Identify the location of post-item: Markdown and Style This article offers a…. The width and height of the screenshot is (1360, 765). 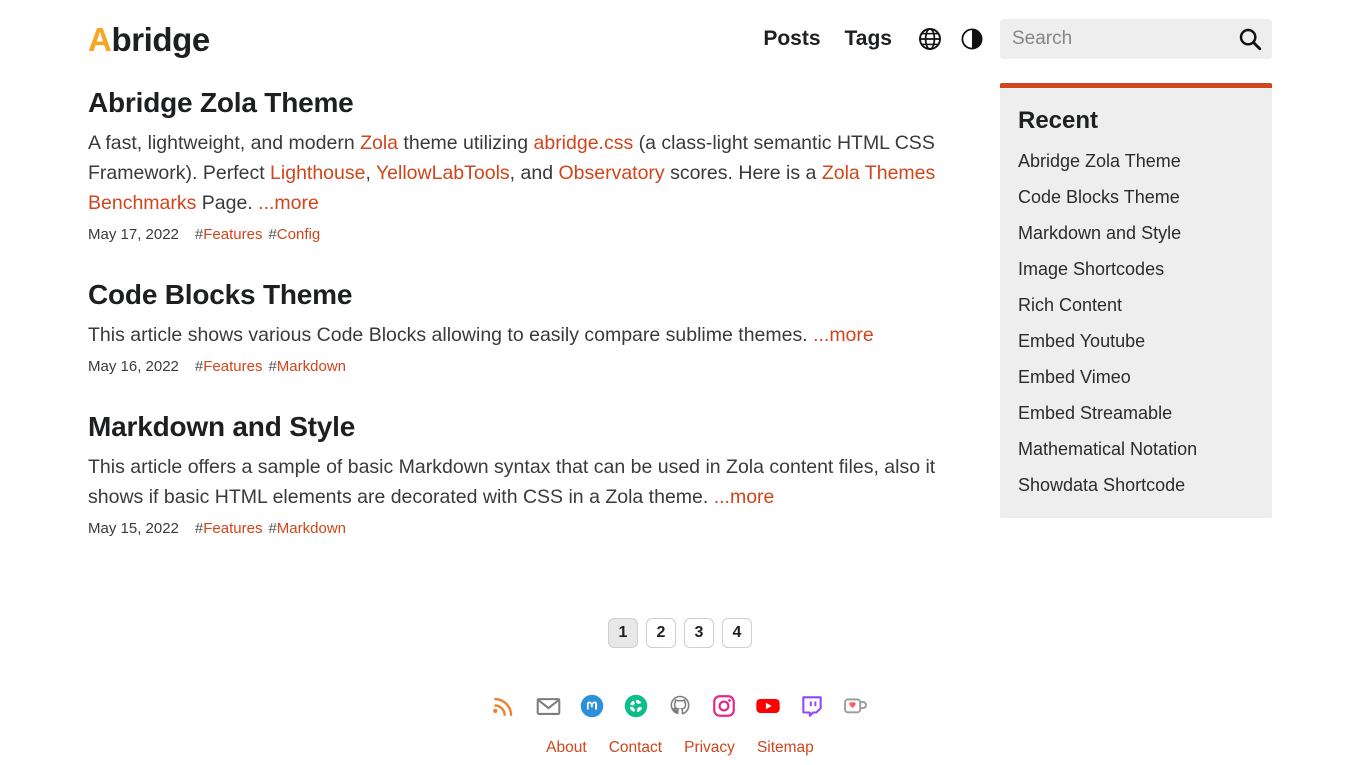
(530, 475).